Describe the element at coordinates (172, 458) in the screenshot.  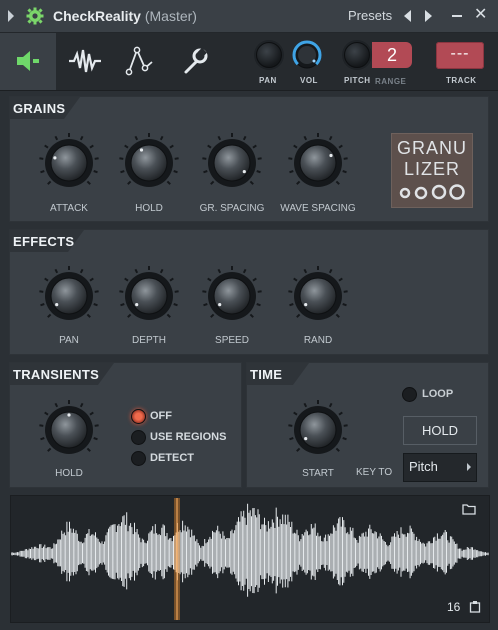
I see `detect-label: DETECT` at that location.